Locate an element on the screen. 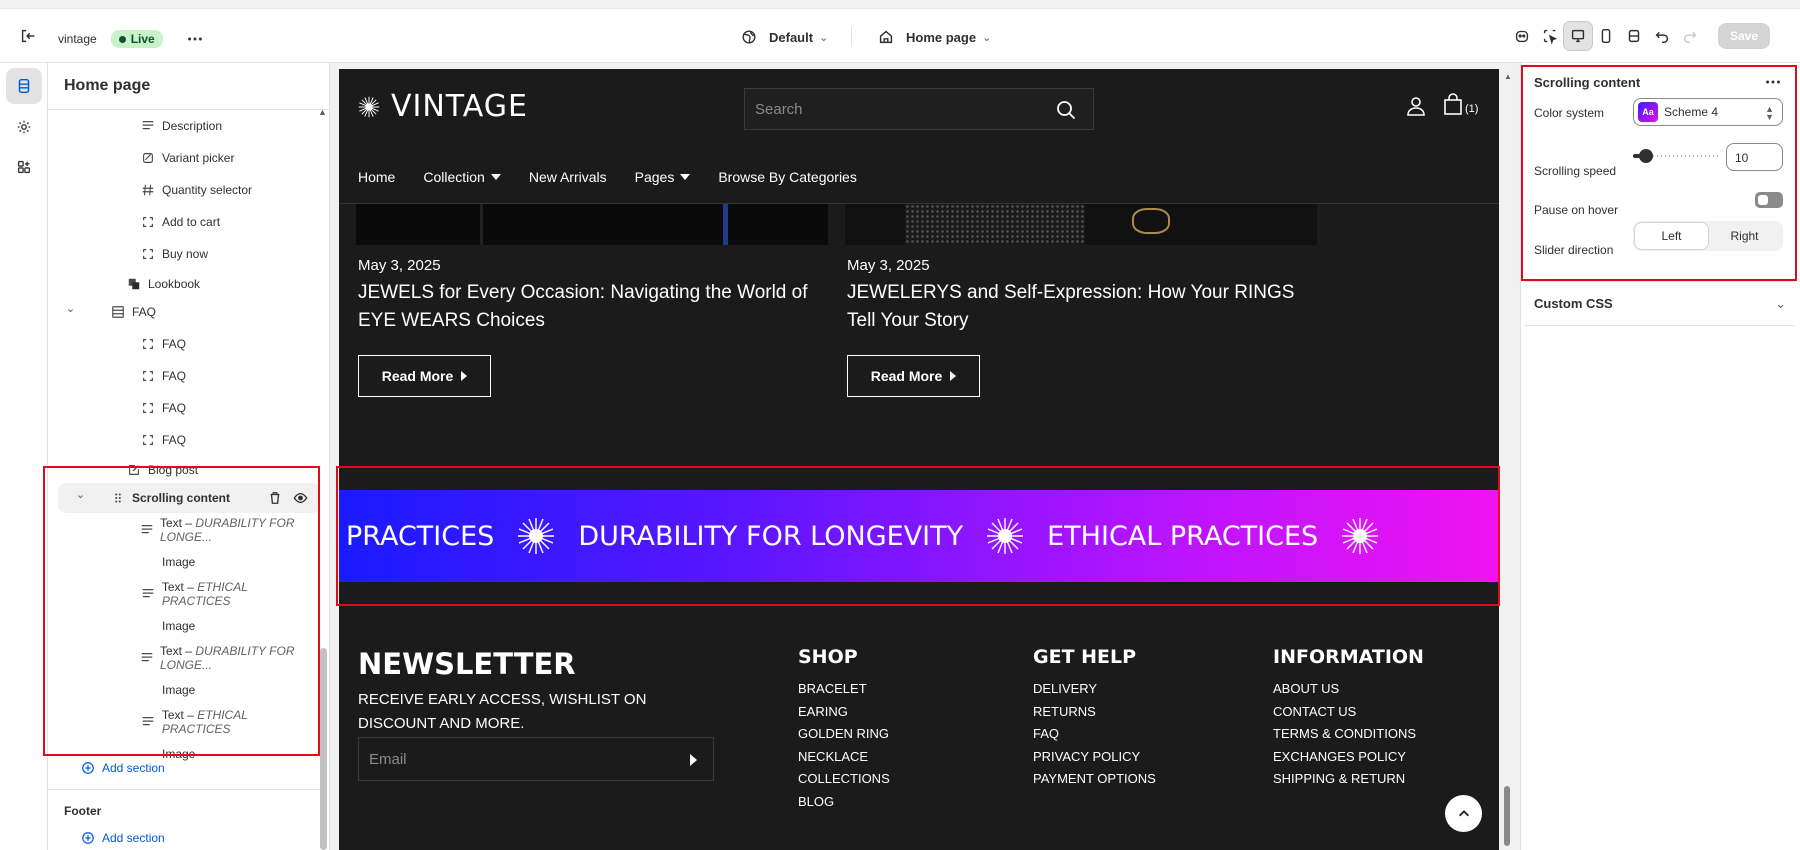  preview-scrollbar: ▲ is located at coordinates (1508, 459).